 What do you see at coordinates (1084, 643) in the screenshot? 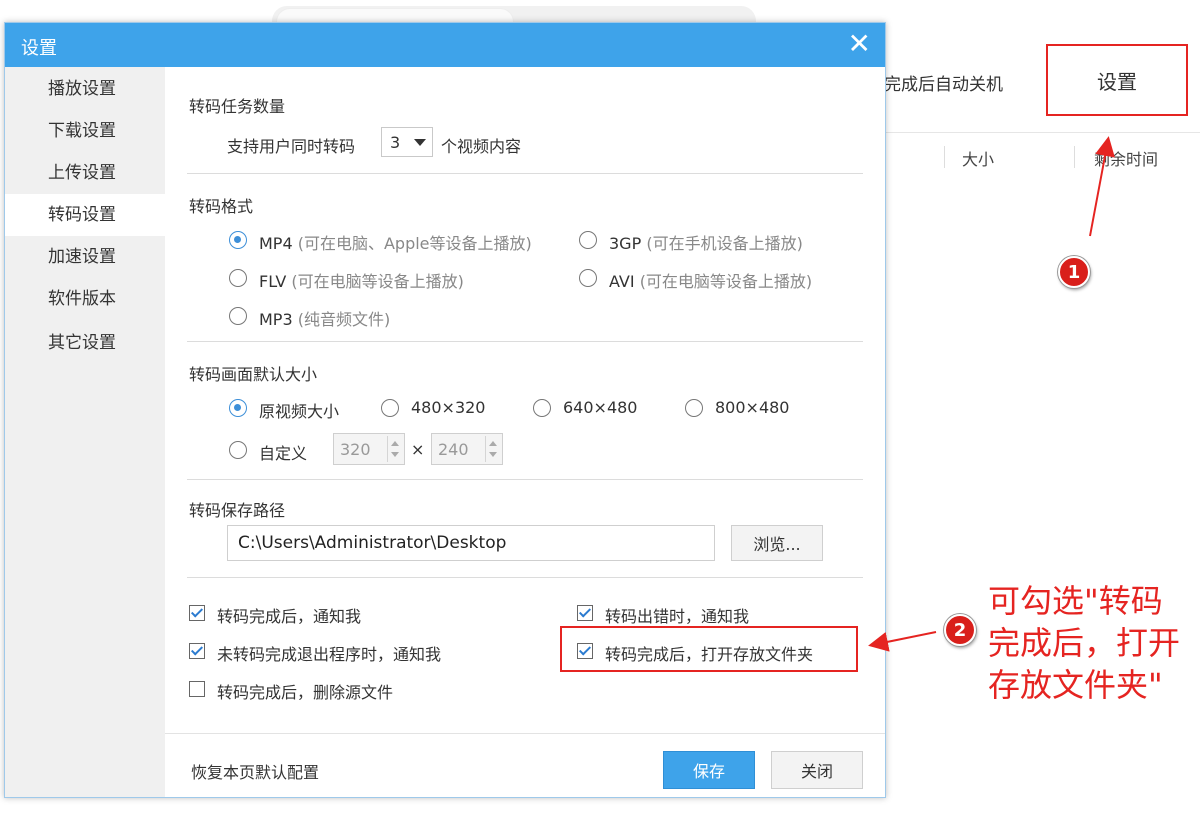
I see `annotation-note: 可勾选"转码完成后，打开存放文件夹"` at bounding box center [1084, 643].